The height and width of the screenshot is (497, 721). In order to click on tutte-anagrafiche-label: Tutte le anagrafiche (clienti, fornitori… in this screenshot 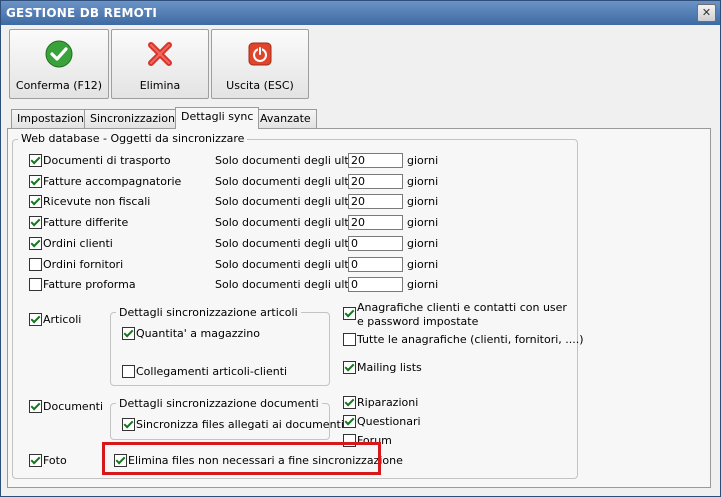, I will do `click(470, 339)`.